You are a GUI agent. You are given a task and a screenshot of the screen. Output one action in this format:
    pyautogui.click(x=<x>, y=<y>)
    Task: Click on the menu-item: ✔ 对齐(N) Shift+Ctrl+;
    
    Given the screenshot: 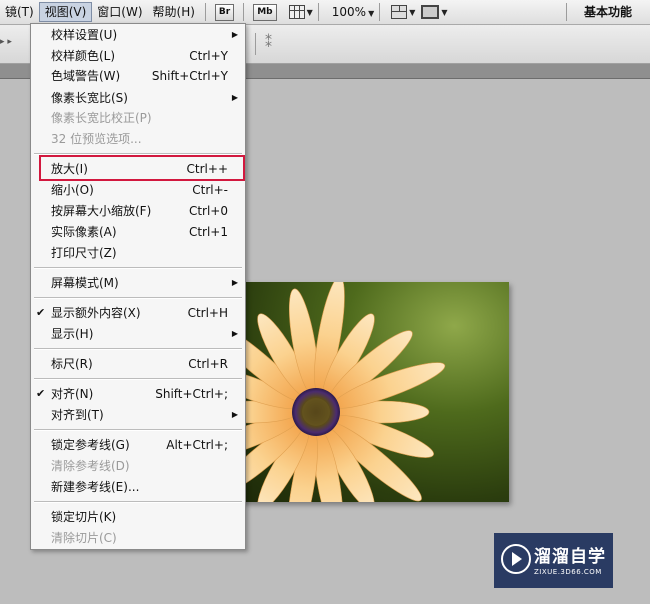 What is the action you would take?
    pyautogui.click(x=138, y=394)
    